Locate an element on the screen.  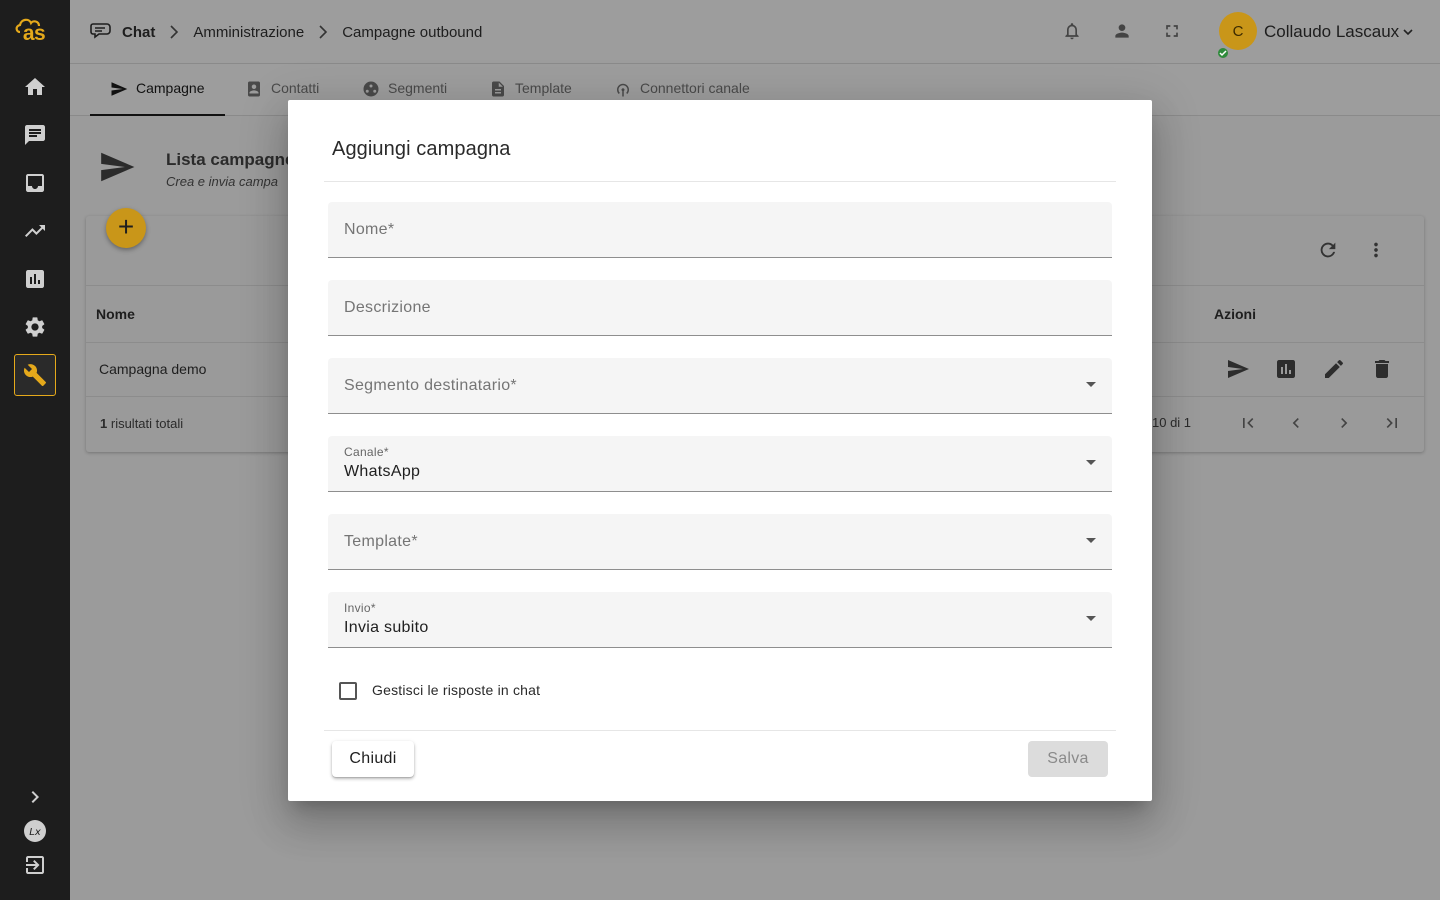
tab-label: Contatti is located at coordinates (295, 88).